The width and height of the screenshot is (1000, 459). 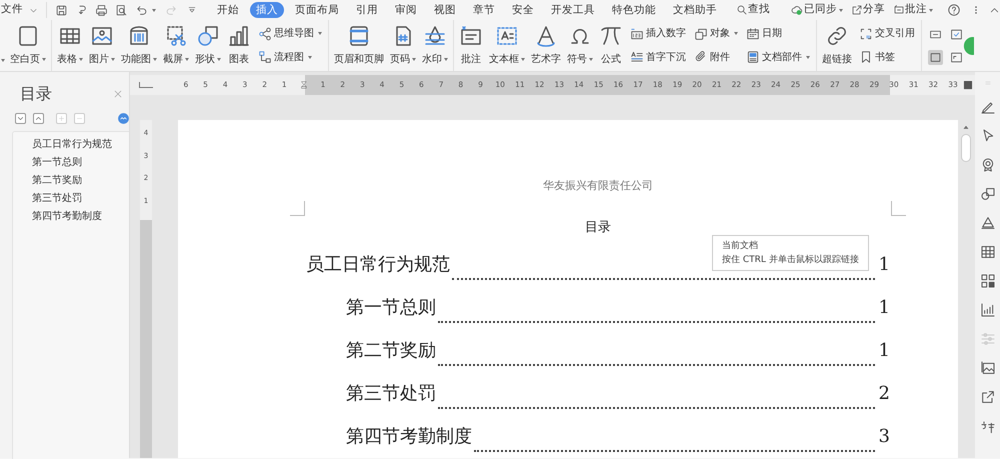 What do you see at coordinates (759, 10) in the screenshot?
I see `find-button: 查找` at bounding box center [759, 10].